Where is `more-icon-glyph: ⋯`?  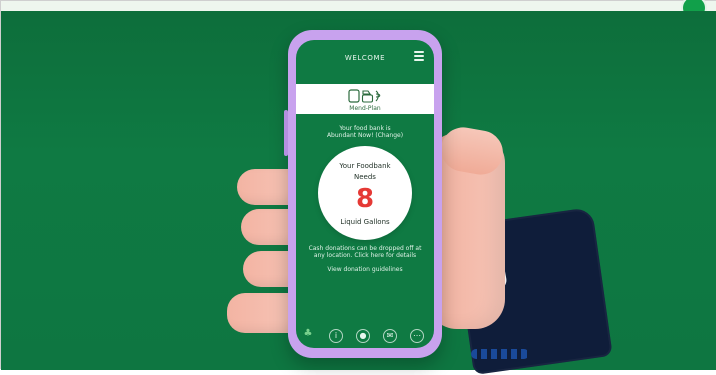 more-icon-glyph: ⋯ is located at coordinates (417, 335).